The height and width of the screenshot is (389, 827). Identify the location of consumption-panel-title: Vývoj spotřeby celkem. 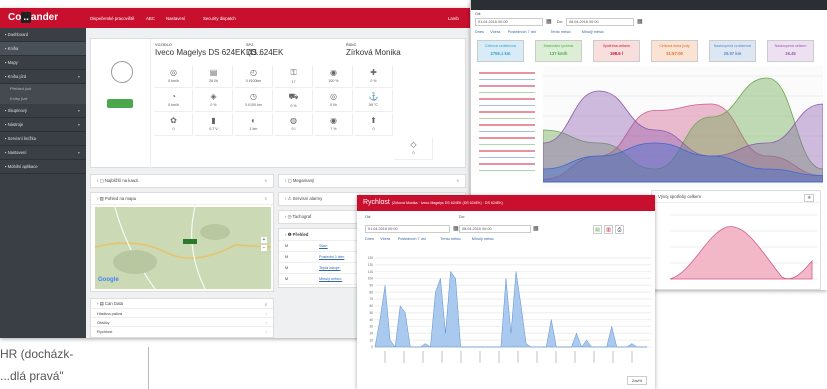
(679, 196).